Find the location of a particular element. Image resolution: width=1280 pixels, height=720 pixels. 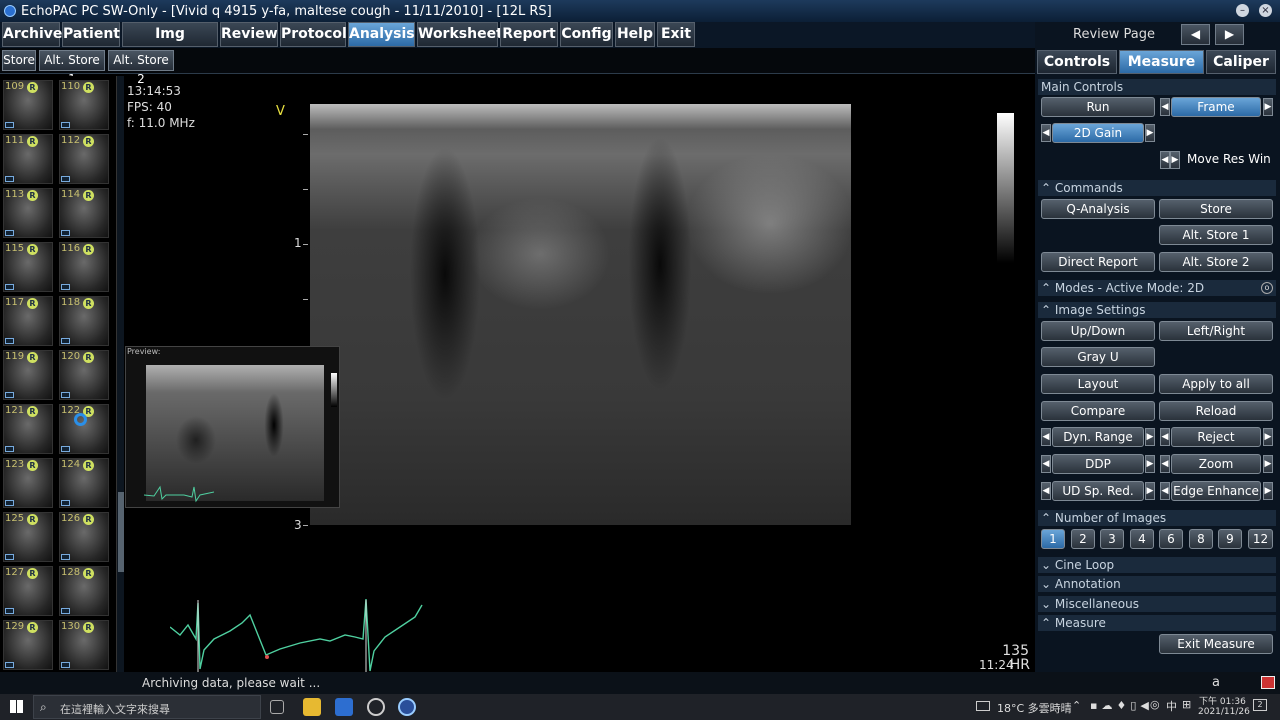

edge-enhance-control: Edge Enhance is located at coordinates (1216, 491).